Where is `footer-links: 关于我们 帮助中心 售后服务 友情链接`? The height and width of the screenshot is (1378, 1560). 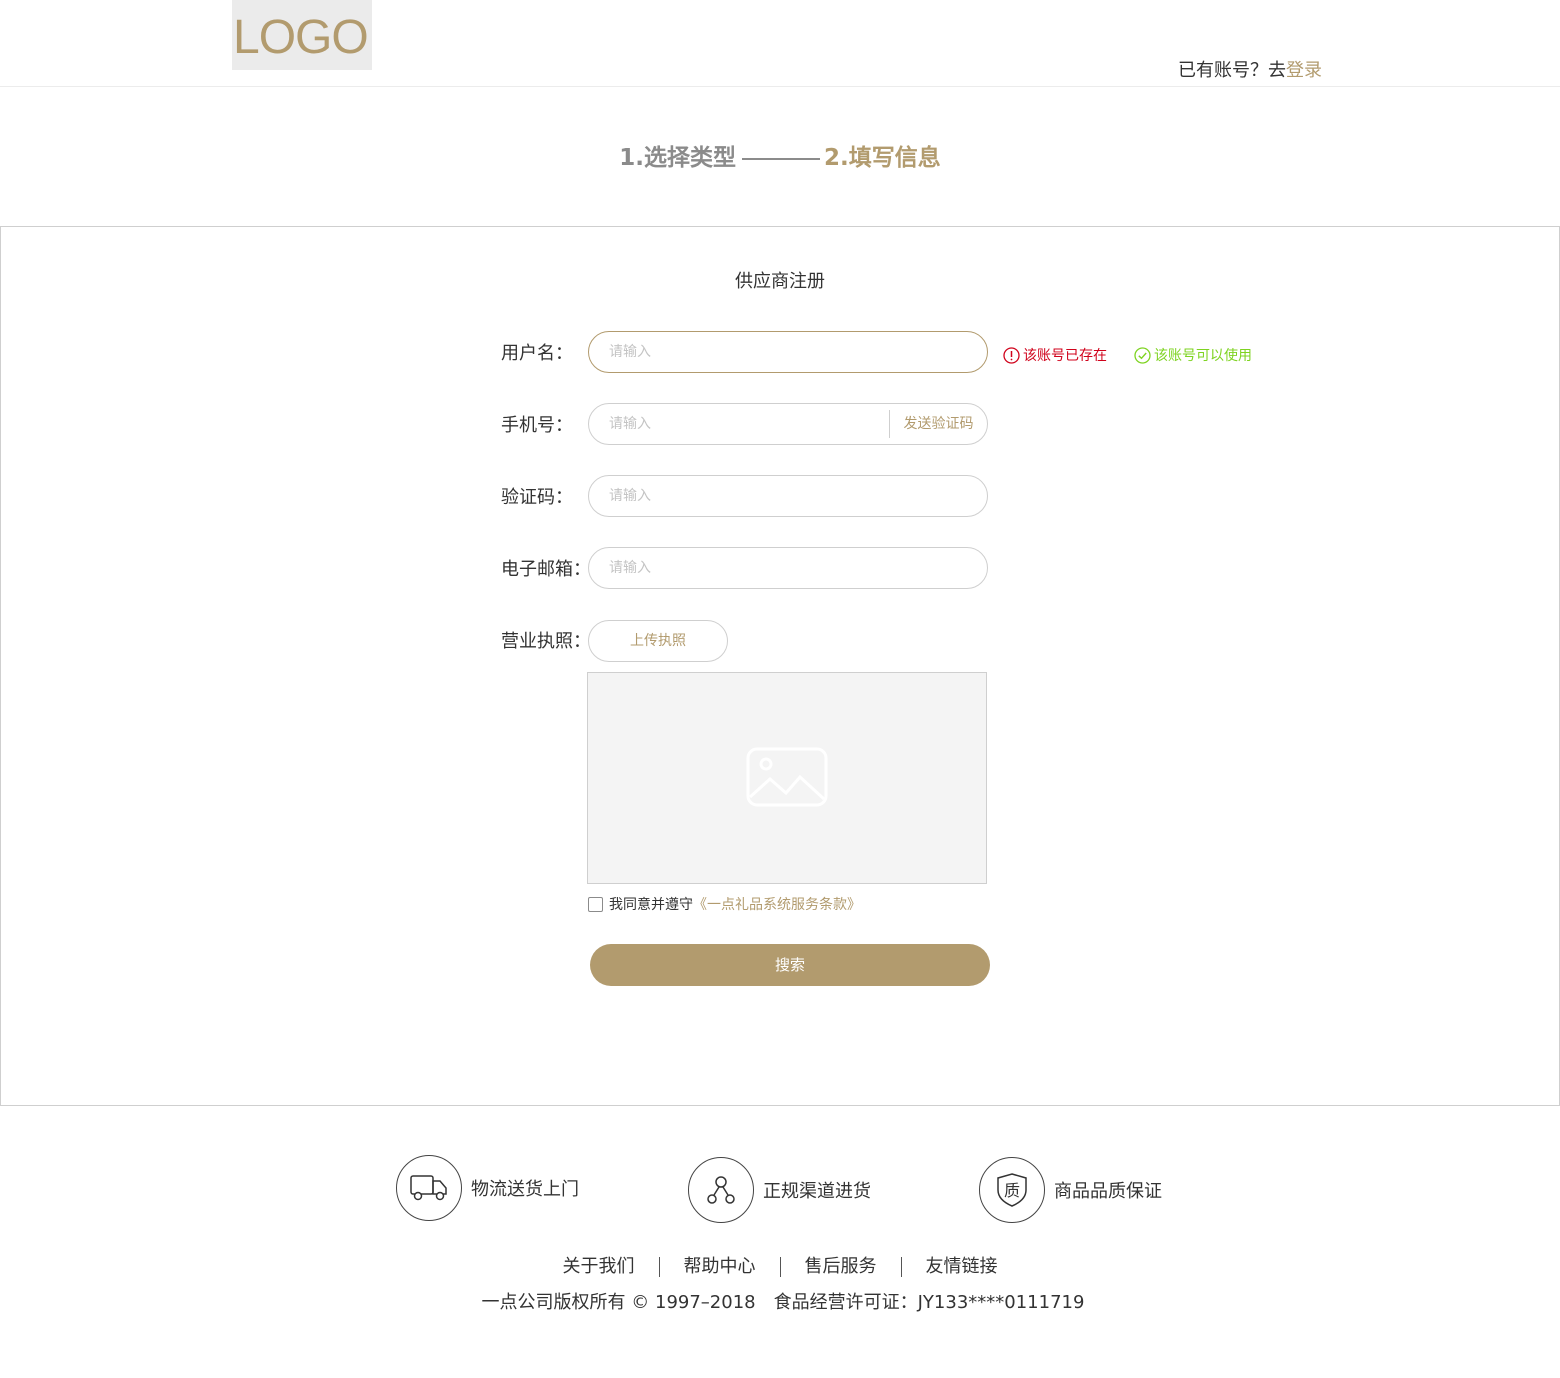 footer-links: 关于我们 帮助中心 售后服务 友情链接 is located at coordinates (780, 1265).